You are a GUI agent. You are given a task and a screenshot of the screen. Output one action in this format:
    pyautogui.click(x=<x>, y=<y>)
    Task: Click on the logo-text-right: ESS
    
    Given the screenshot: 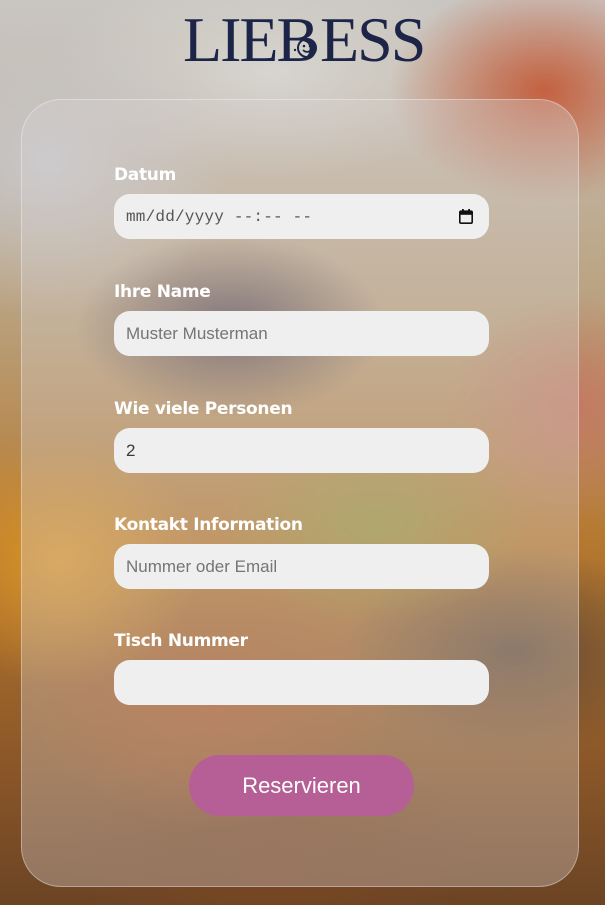 What is the action you would take?
    pyautogui.click(x=371, y=39)
    